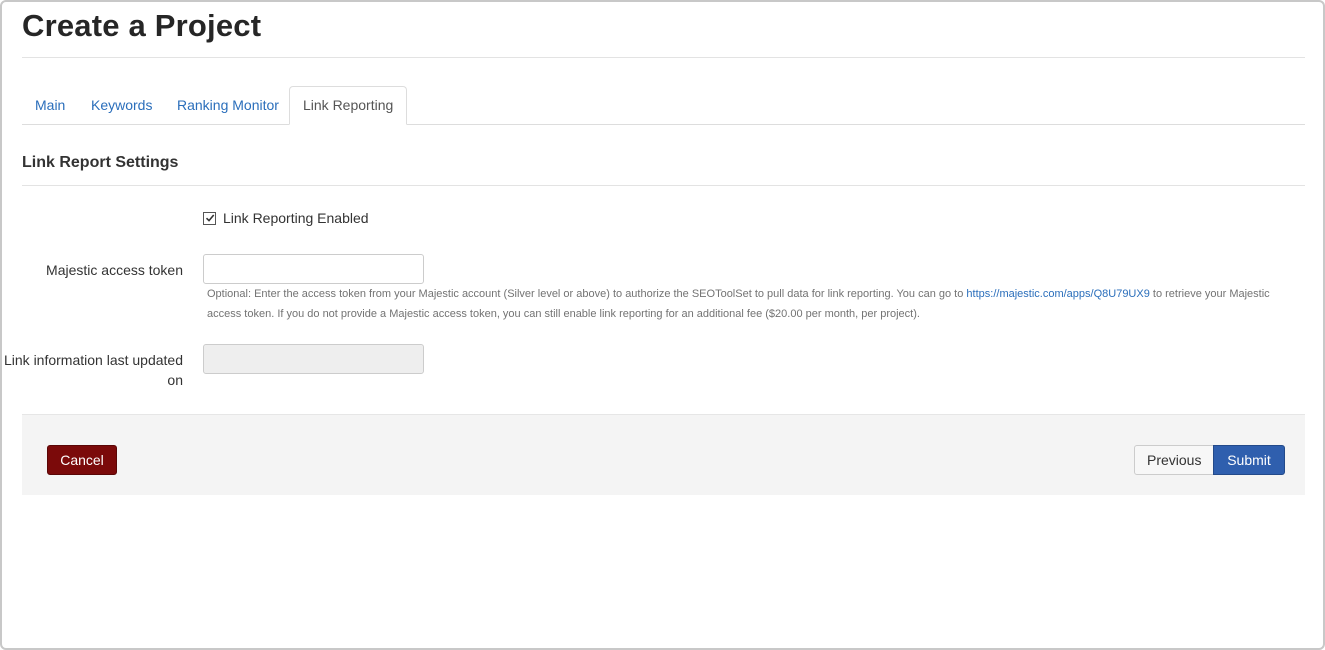 The image size is (1325, 650). Describe the element at coordinates (142, 25) in the screenshot. I see `page-title: Create a Project` at that location.